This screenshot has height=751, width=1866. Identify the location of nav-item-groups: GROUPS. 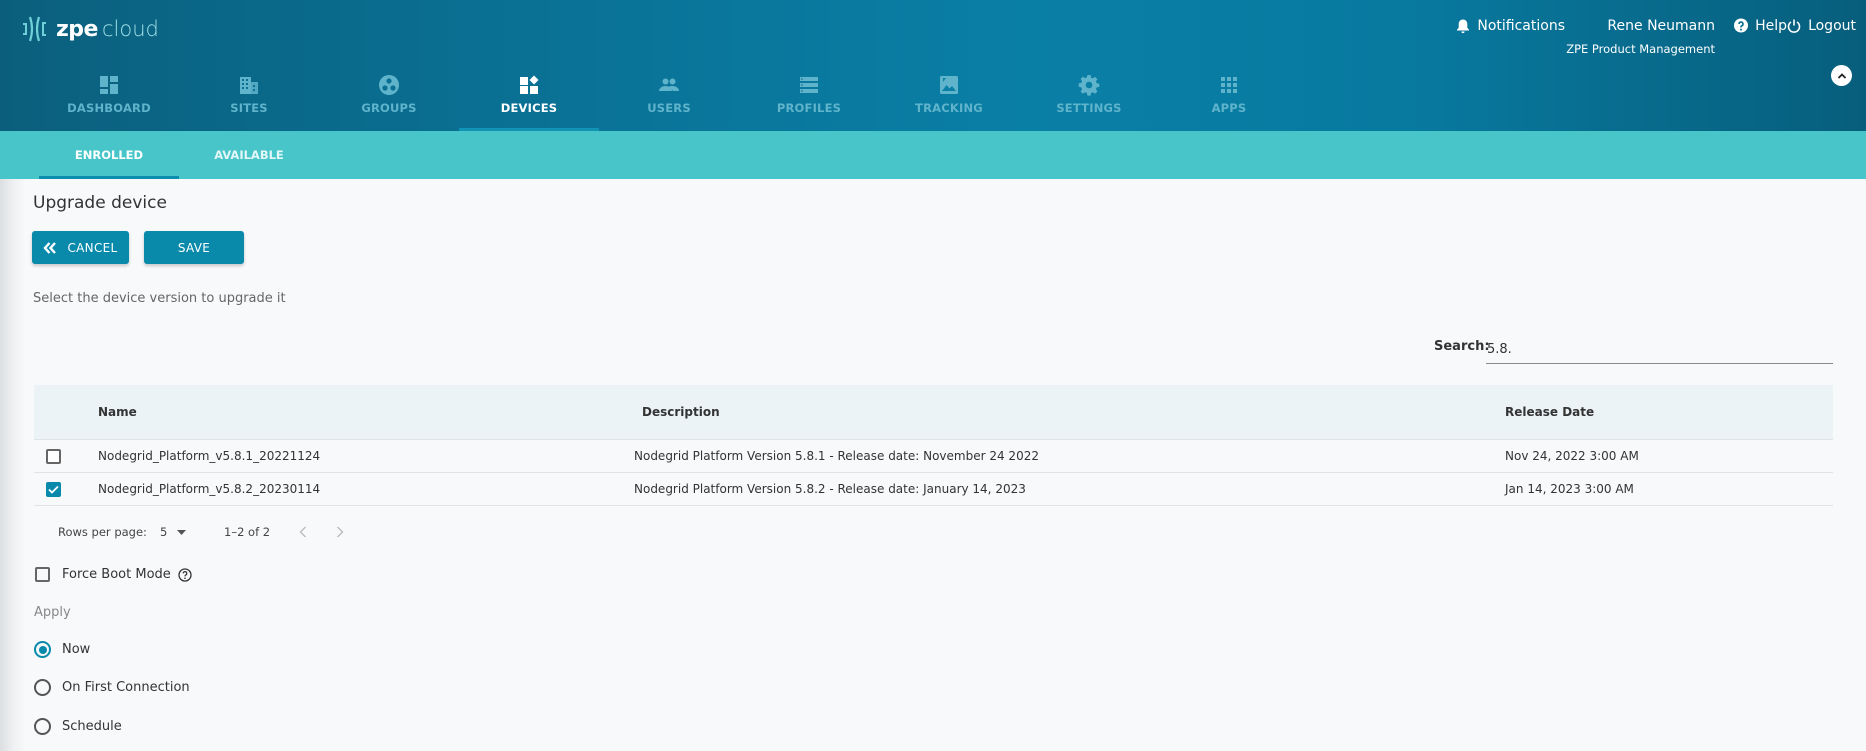
(389, 100).